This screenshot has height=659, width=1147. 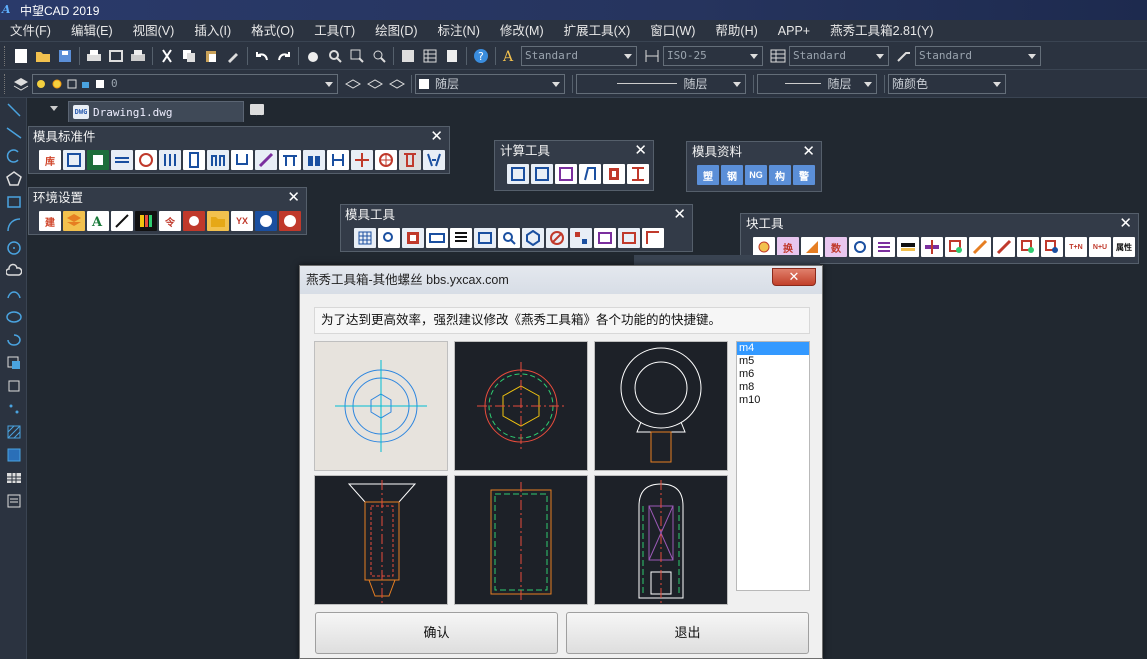 I want to click on dim-style-icon, so click(x=652, y=56).